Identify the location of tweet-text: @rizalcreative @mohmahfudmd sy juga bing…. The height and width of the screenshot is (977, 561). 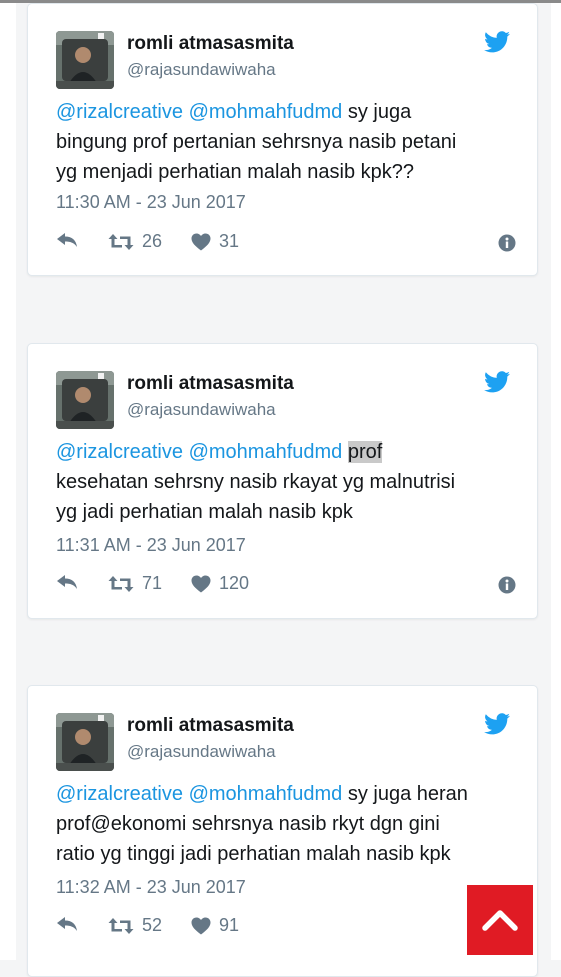
(288, 142).